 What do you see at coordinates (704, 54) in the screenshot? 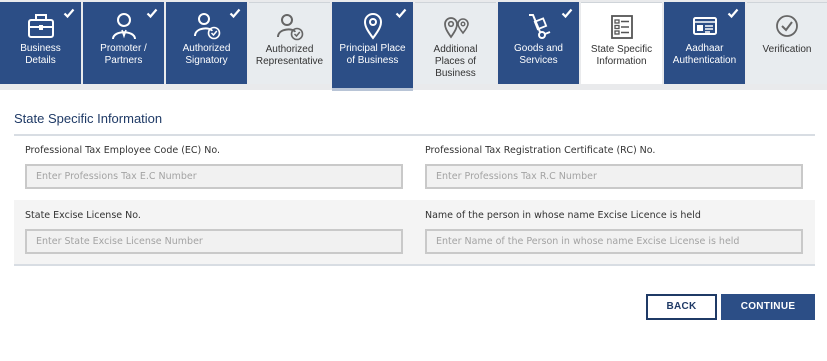
I see `tab-label: Aadhaar Authentication` at bounding box center [704, 54].